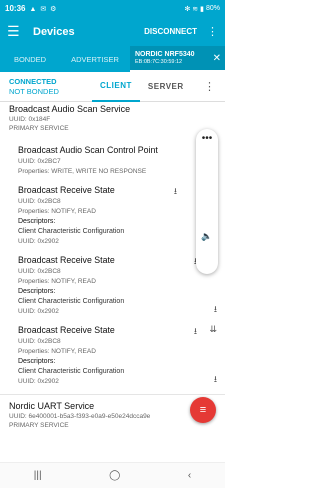 This screenshot has height=488, width=320. What do you see at coordinates (33, 81) in the screenshot?
I see `connected-label: CONNECTED` at bounding box center [33, 81].